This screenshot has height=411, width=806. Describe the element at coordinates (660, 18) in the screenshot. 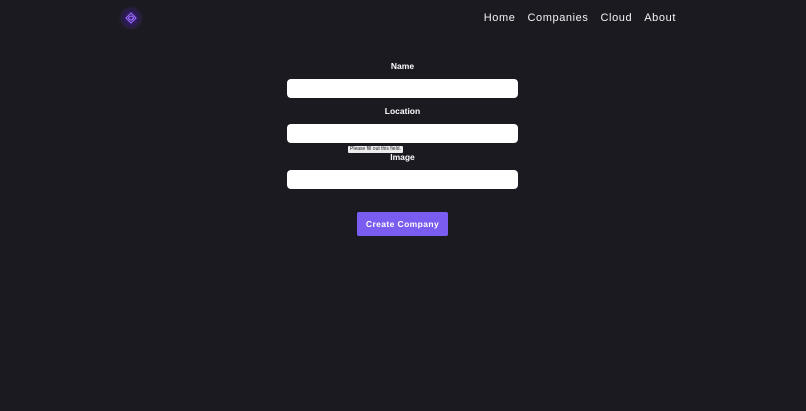

I see `nav-link-about: About` at that location.